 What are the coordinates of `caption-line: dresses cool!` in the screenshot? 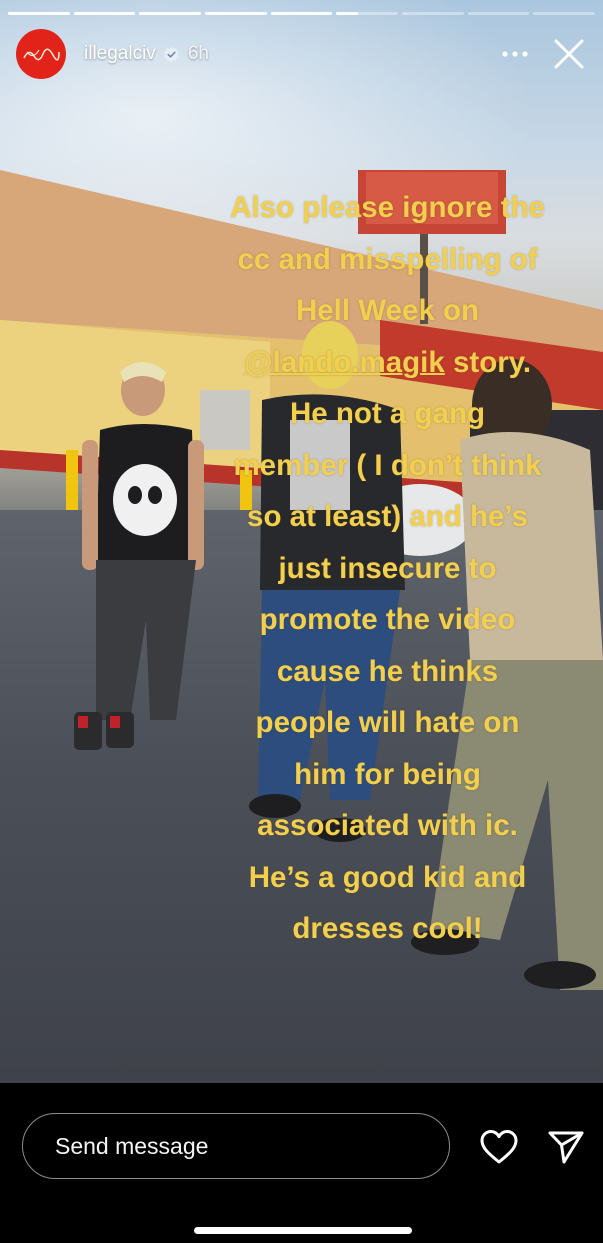 It's located at (387, 928).